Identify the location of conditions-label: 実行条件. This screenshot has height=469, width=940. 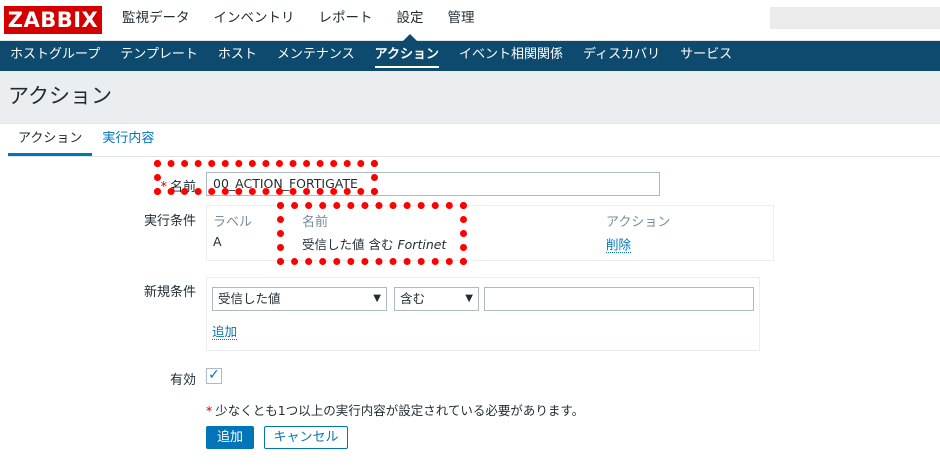
(169, 221).